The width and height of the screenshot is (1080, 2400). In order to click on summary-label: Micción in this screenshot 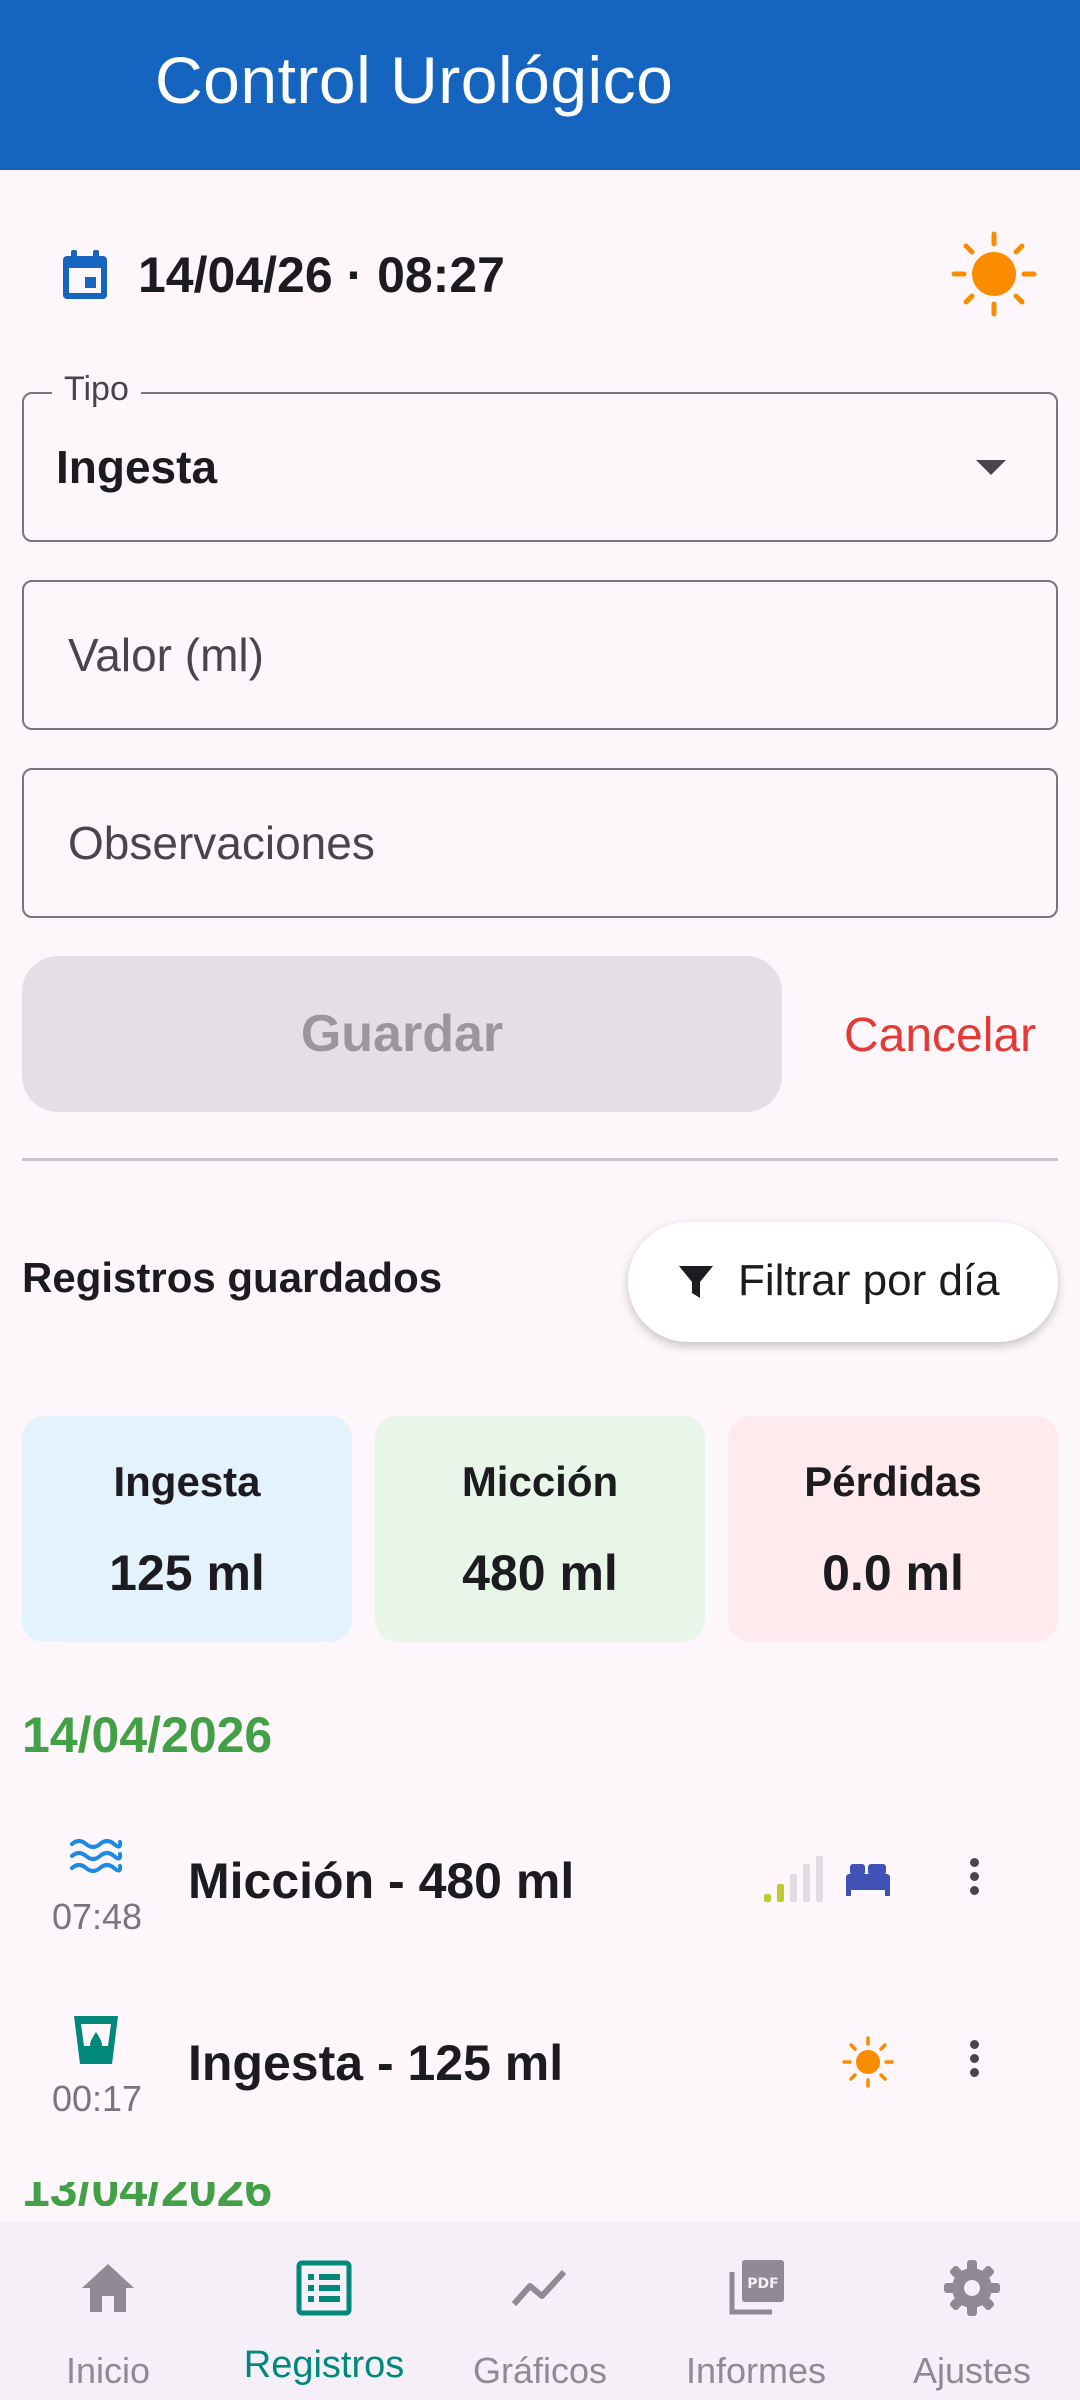, I will do `click(540, 1481)`.